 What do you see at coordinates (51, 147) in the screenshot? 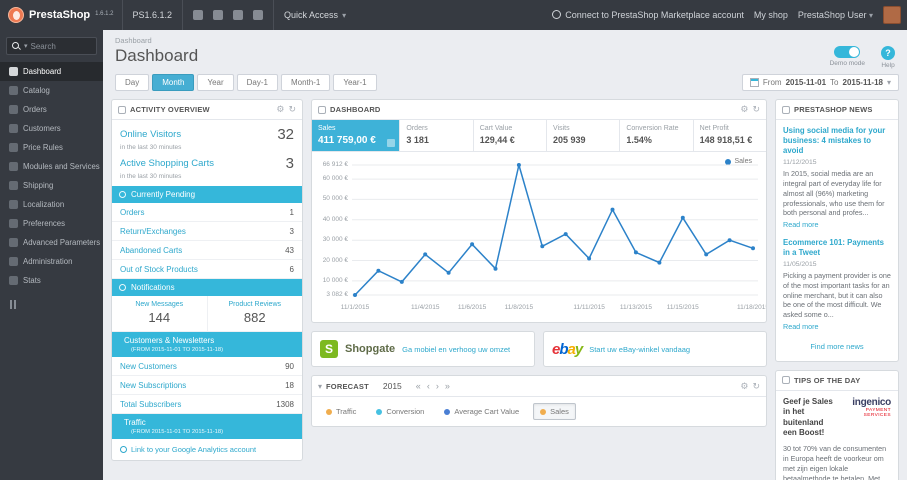
I see `sidebar-item-price-rules: Price Rules` at bounding box center [51, 147].